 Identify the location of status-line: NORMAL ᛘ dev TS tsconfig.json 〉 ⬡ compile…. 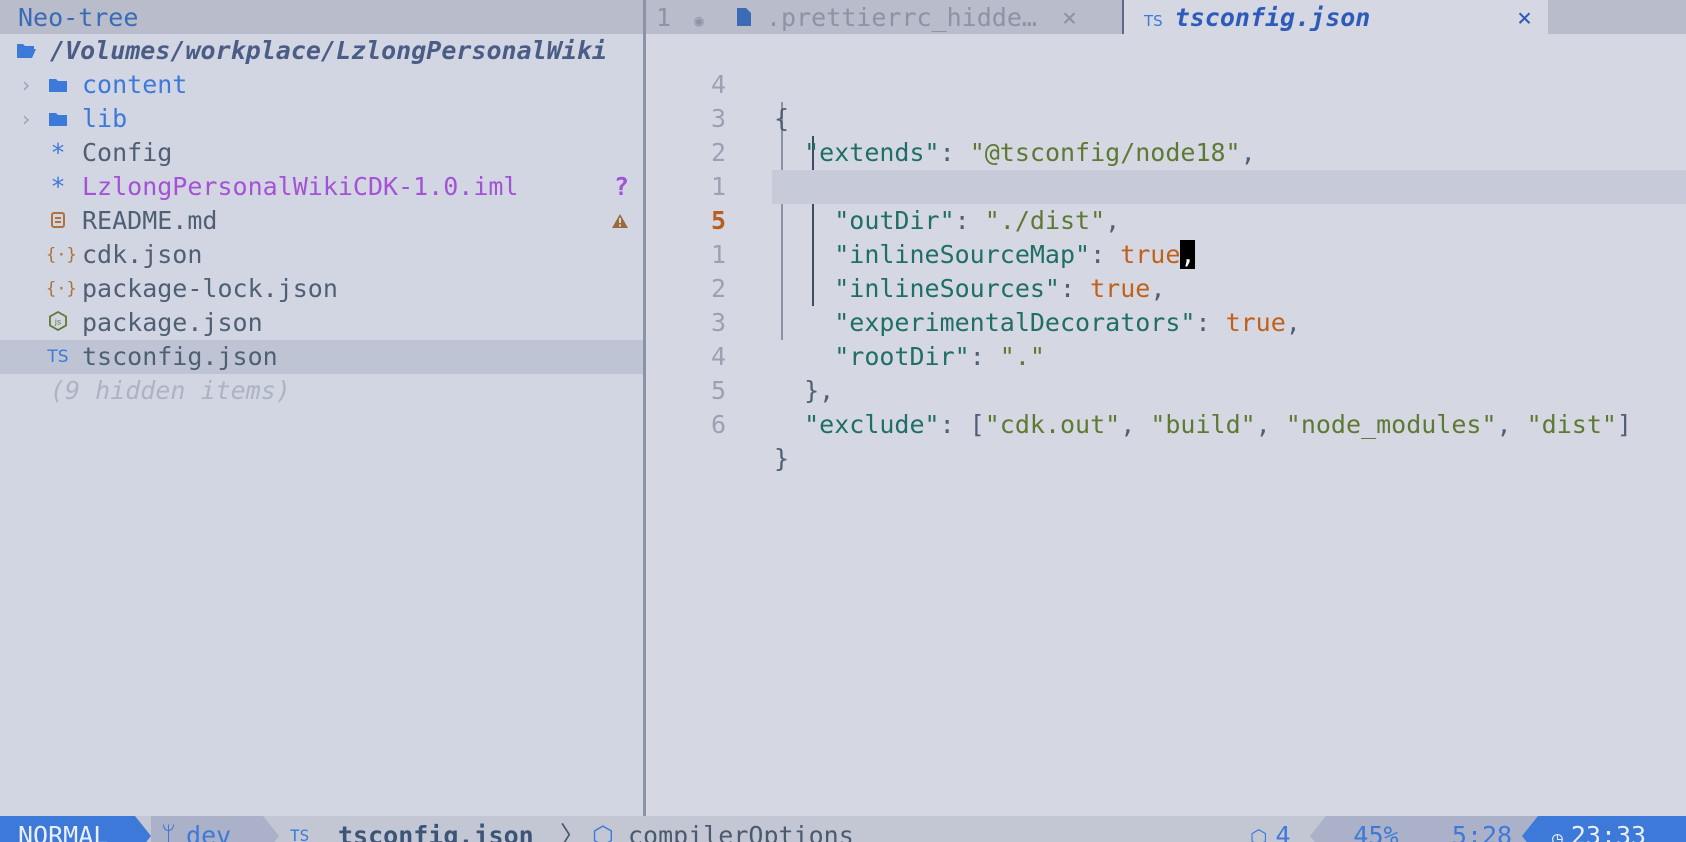
(843, 829).